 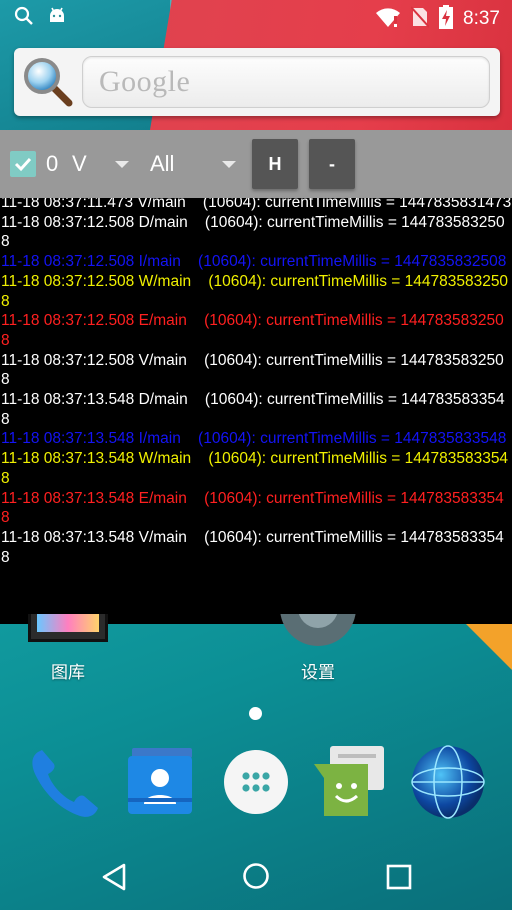 What do you see at coordinates (388, 19) in the screenshot?
I see `wifi-icon` at bounding box center [388, 19].